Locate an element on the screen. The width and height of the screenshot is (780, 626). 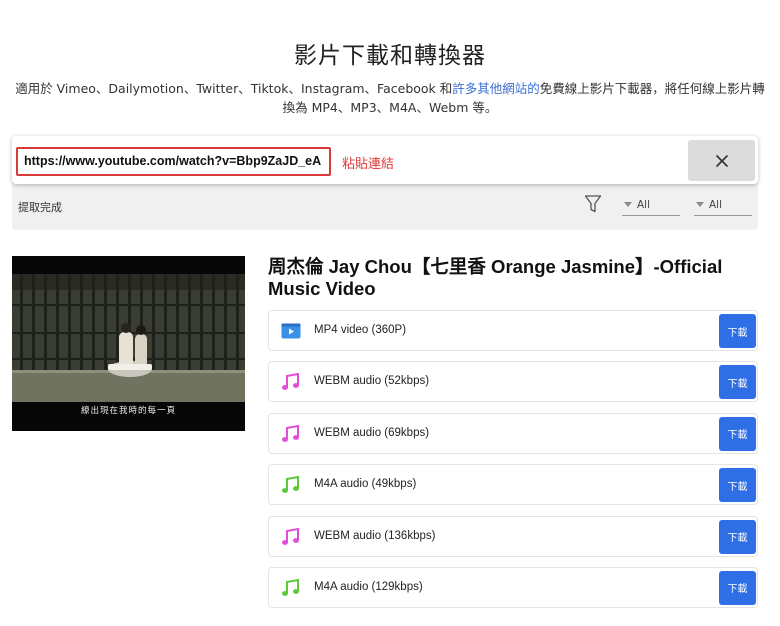
extraction-status: 提取完成 is located at coordinates (40, 207).